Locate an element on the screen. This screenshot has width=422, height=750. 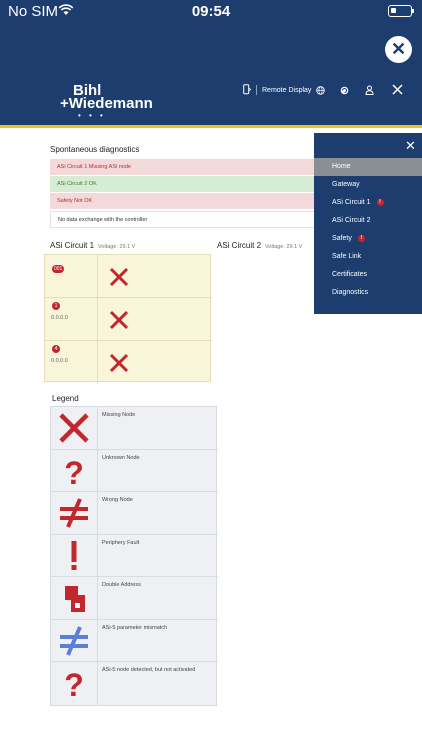
legend-label: ASi-5 node detected, but not activated is located at coordinates (149, 670).